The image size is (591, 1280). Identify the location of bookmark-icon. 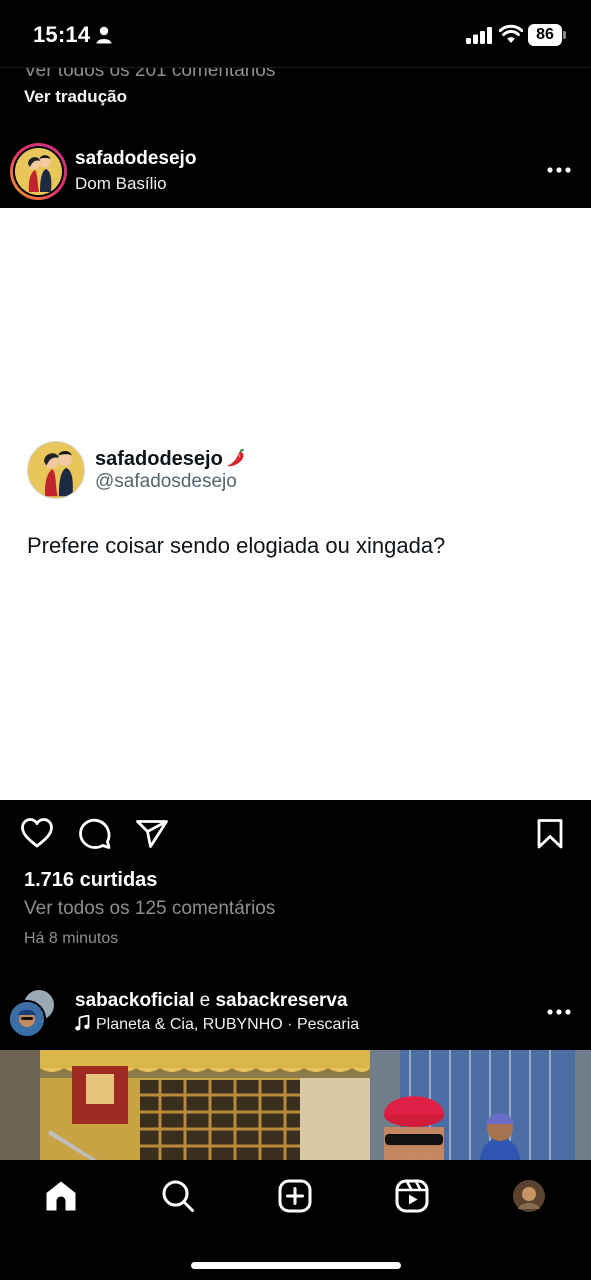
(550, 834).